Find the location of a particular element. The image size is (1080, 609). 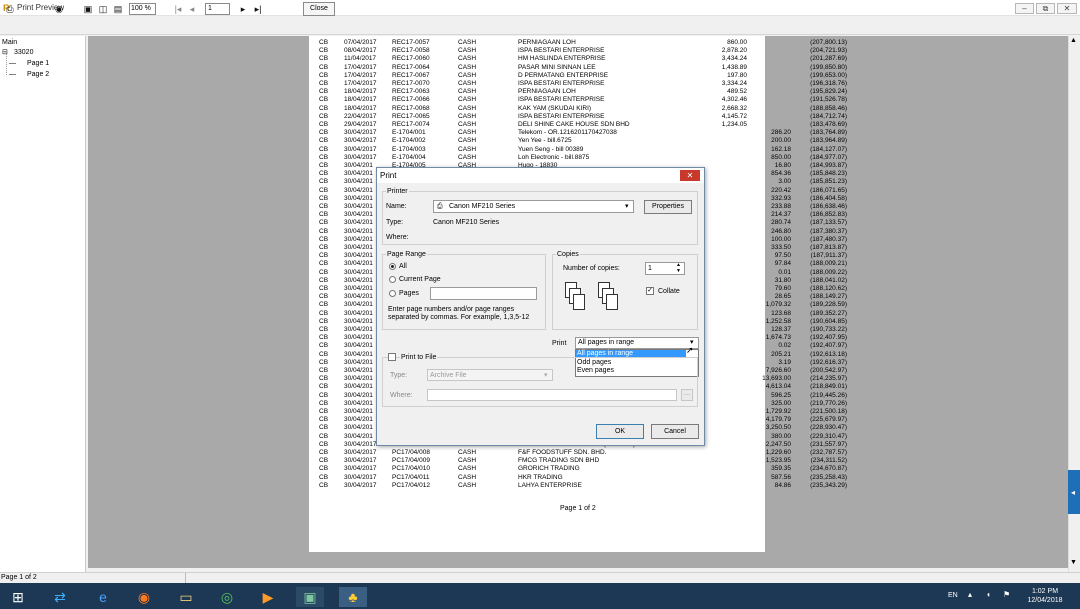

printer-name-value: Canon MF210 Series is located at coordinates (482, 206).